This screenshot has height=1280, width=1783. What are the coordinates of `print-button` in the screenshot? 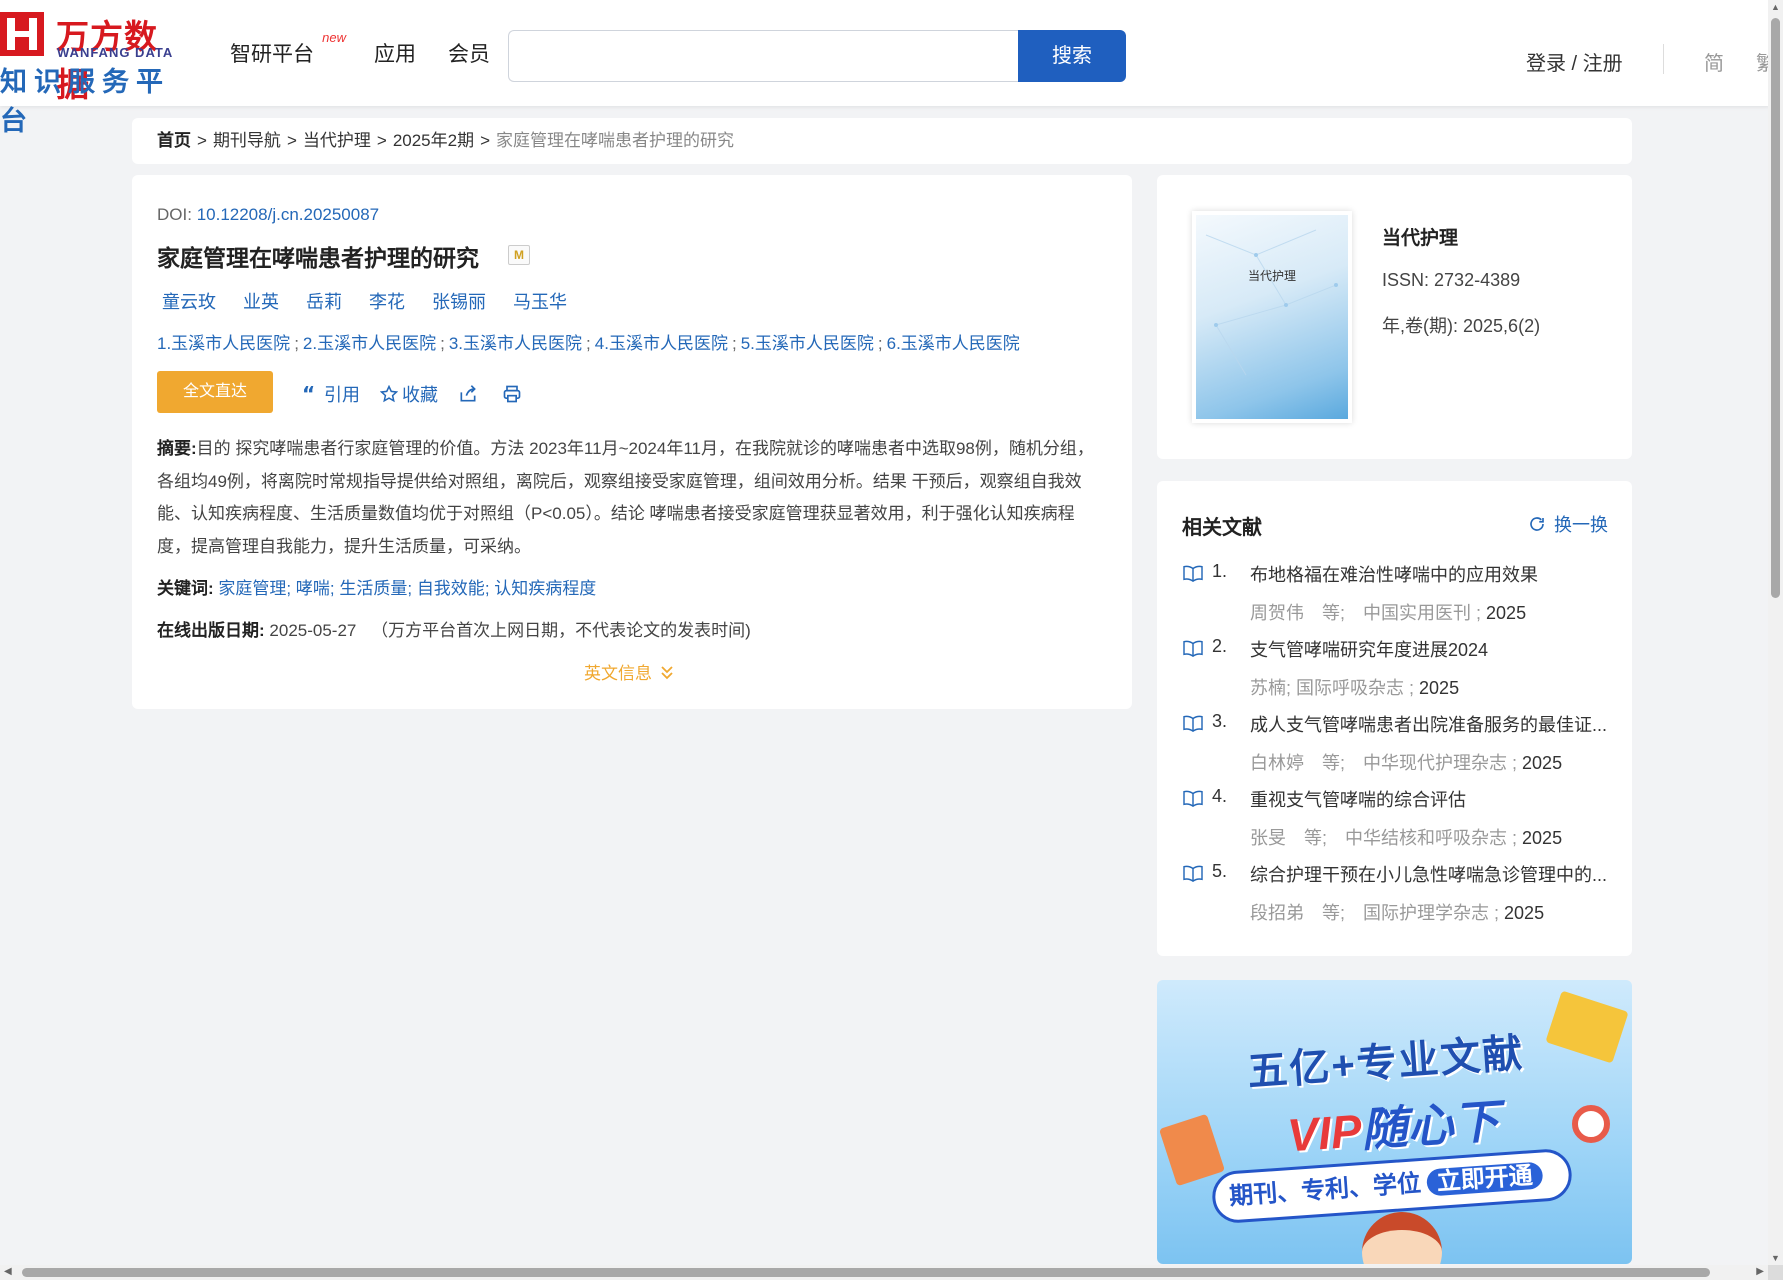 It's located at (514, 394).